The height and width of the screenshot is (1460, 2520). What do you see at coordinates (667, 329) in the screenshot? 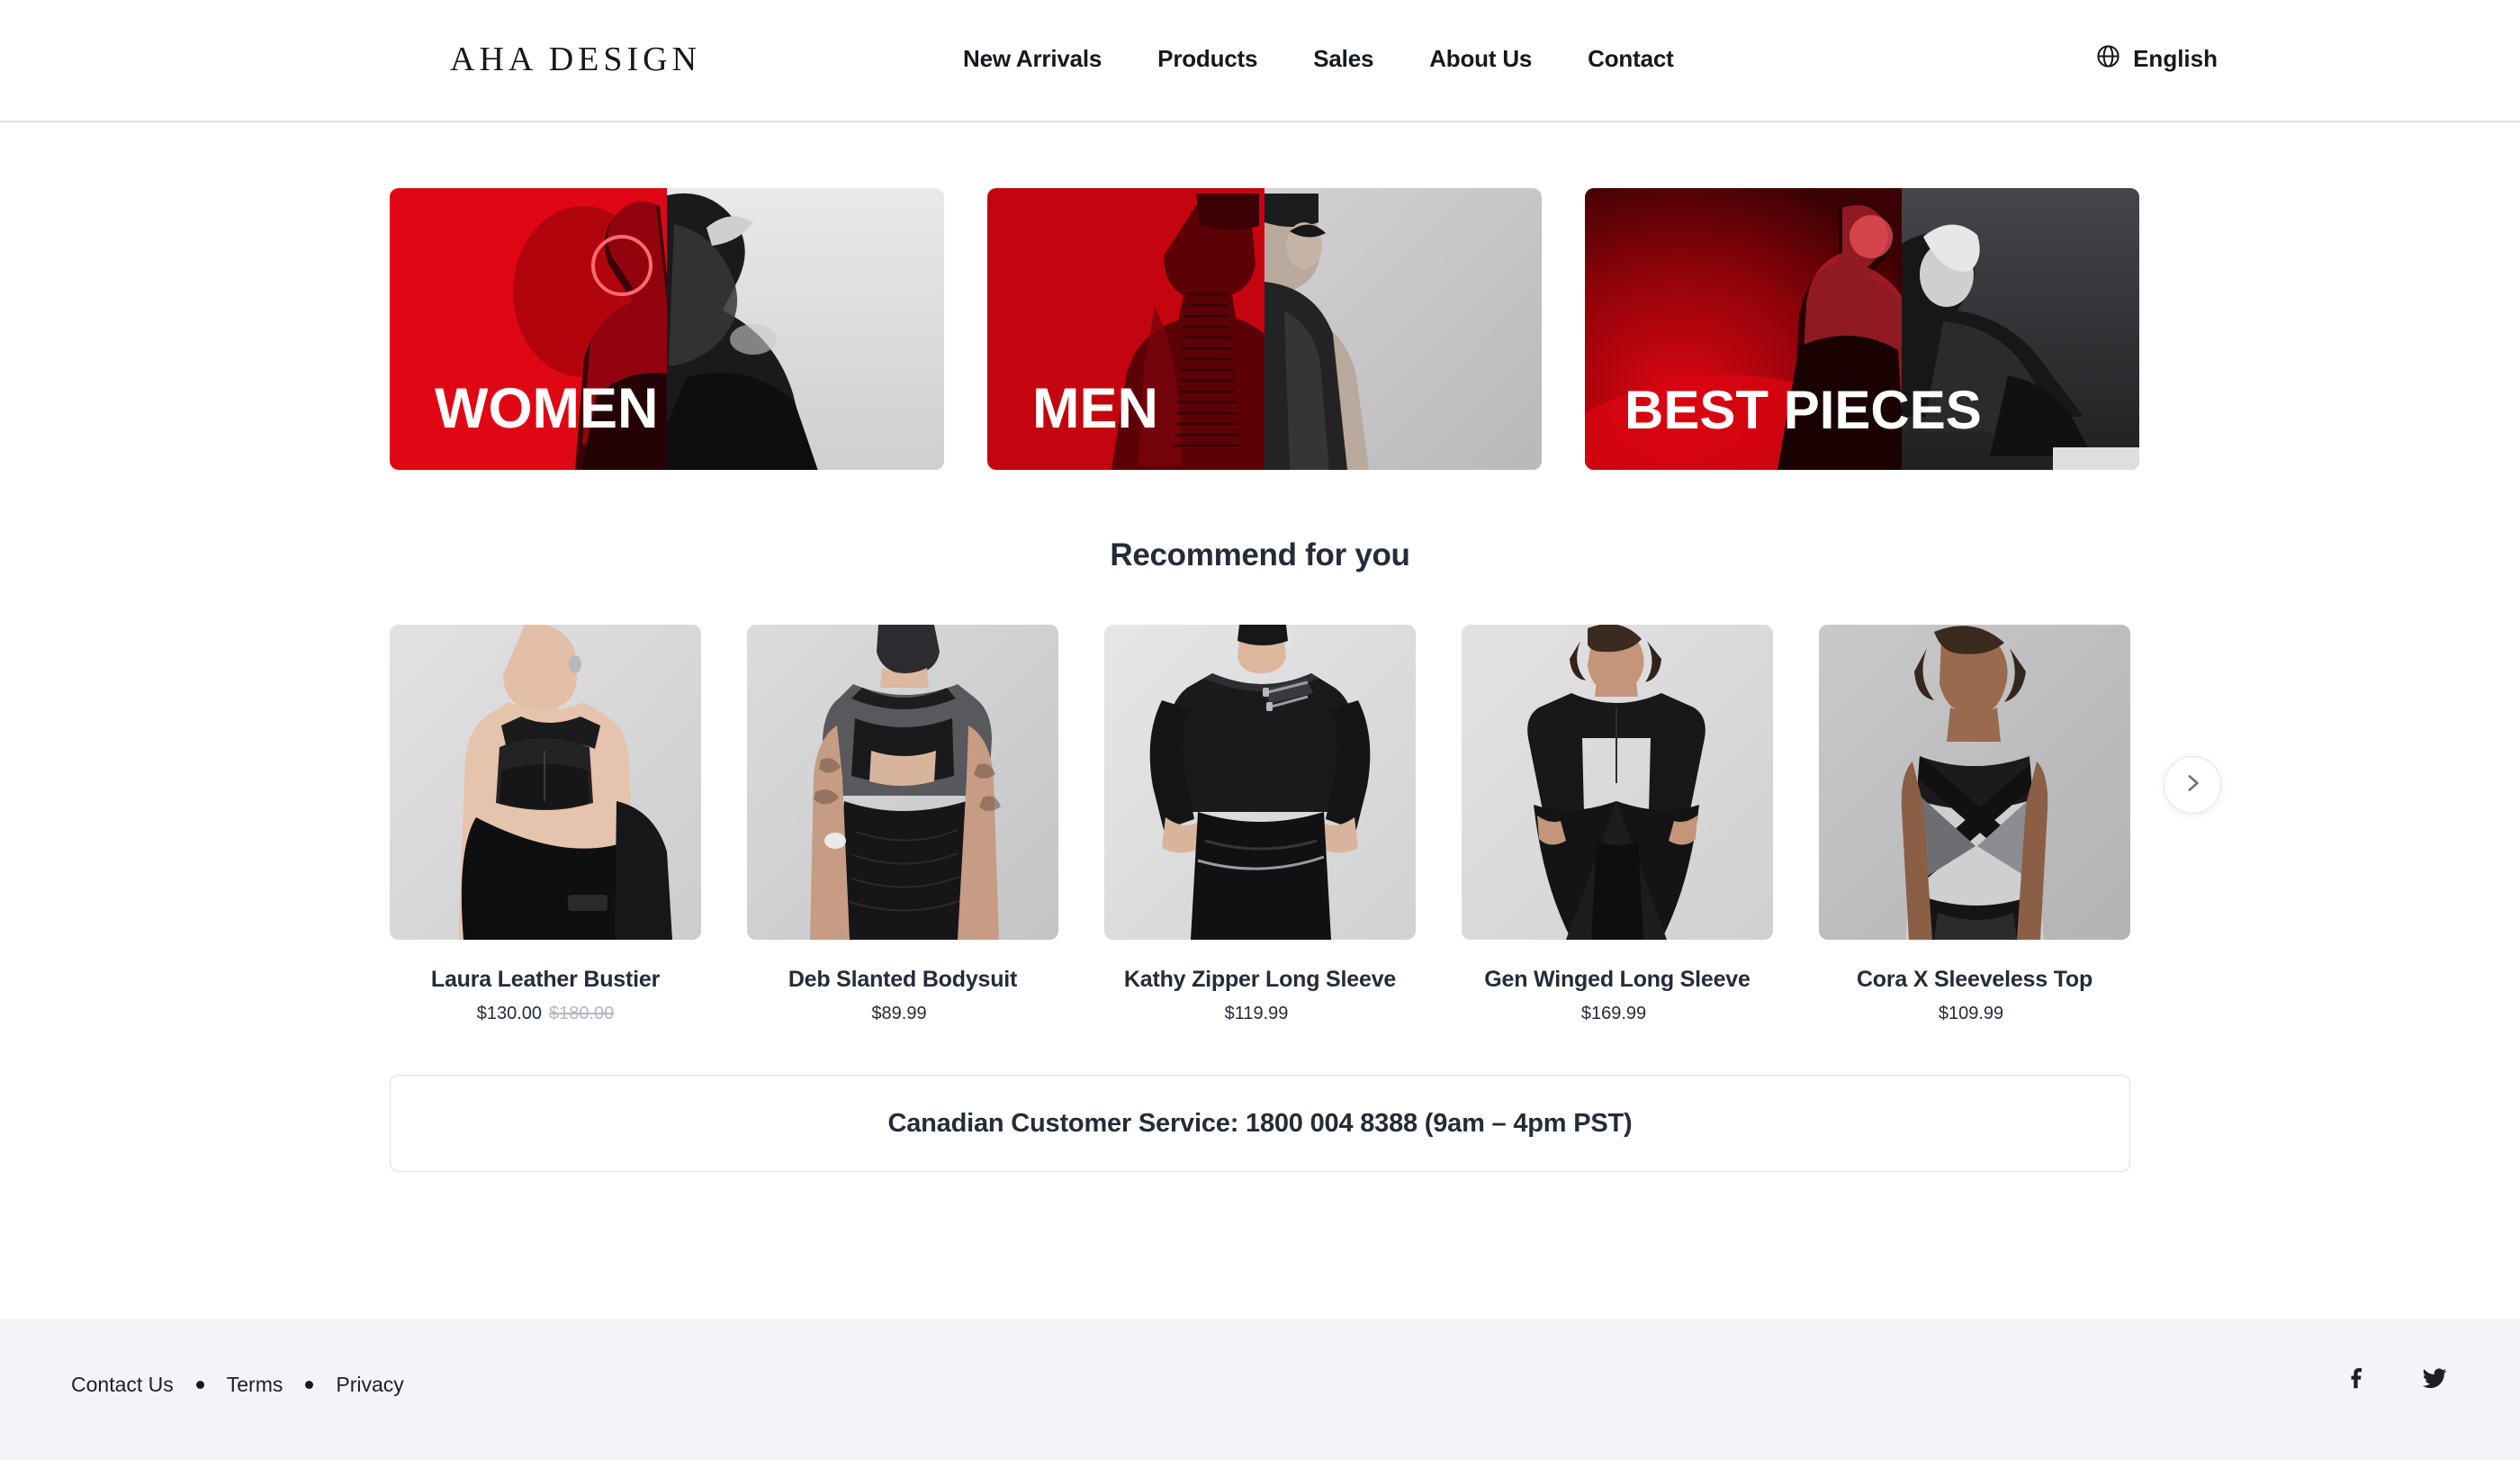
I see `banner-women: WOMEN` at bounding box center [667, 329].